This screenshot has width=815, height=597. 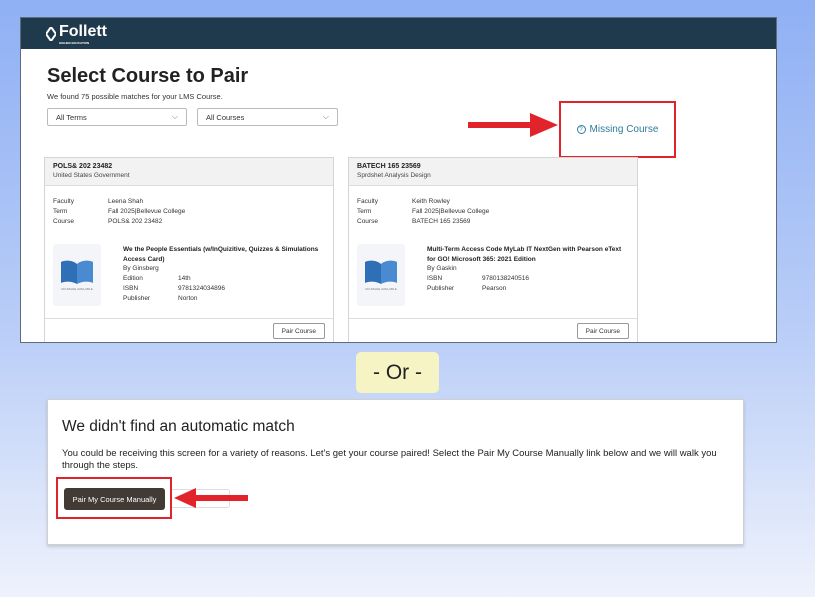 What do you see at coordinates (397, 372) in the screenshot?
I see `or-divider-label: - Or -` at bounding box center [397, 372].